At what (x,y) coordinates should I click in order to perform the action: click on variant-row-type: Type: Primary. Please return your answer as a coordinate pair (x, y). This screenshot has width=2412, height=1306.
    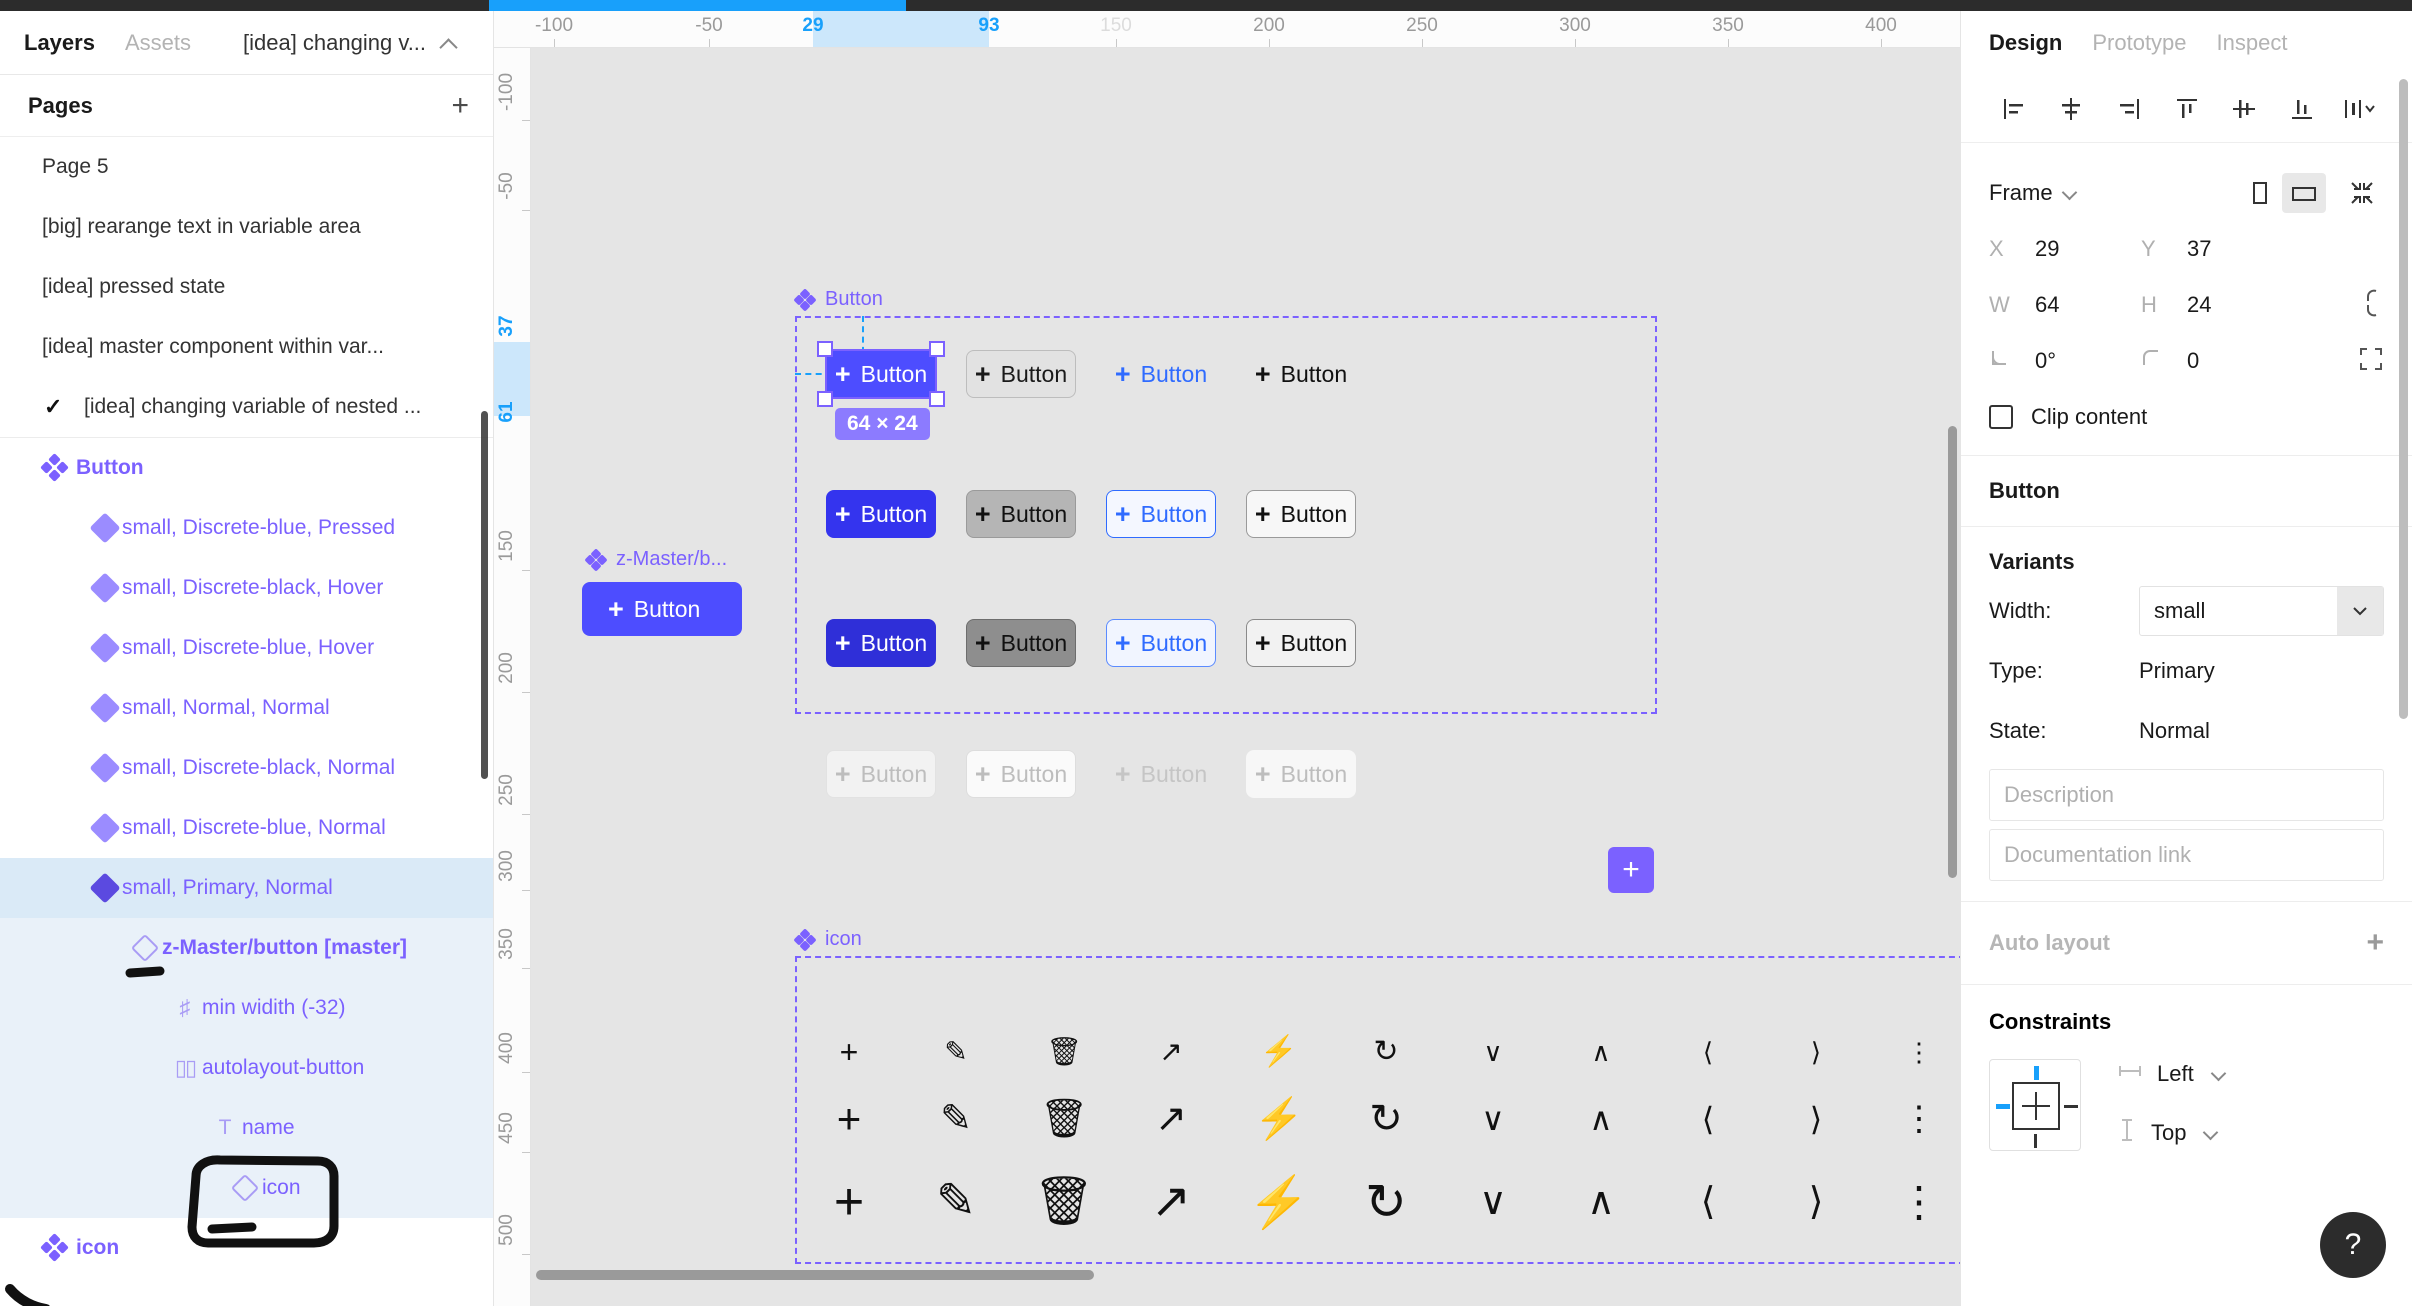
    Looking at the image, I should click on (2186, 671).